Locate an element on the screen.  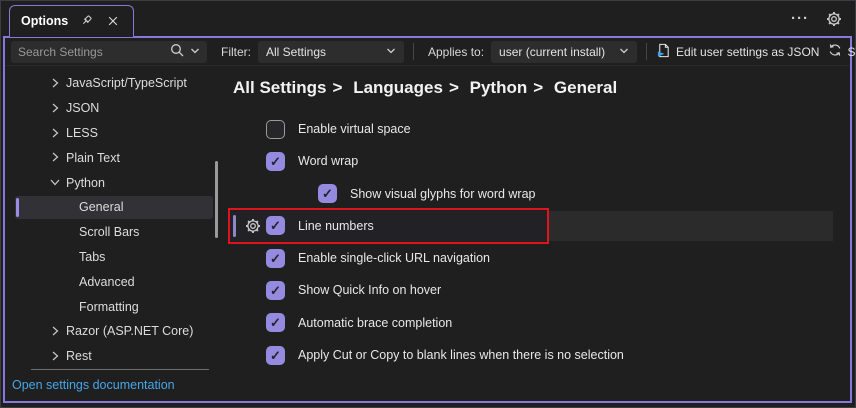
titlebar: Options ··· is located at coordinates (428, 19).